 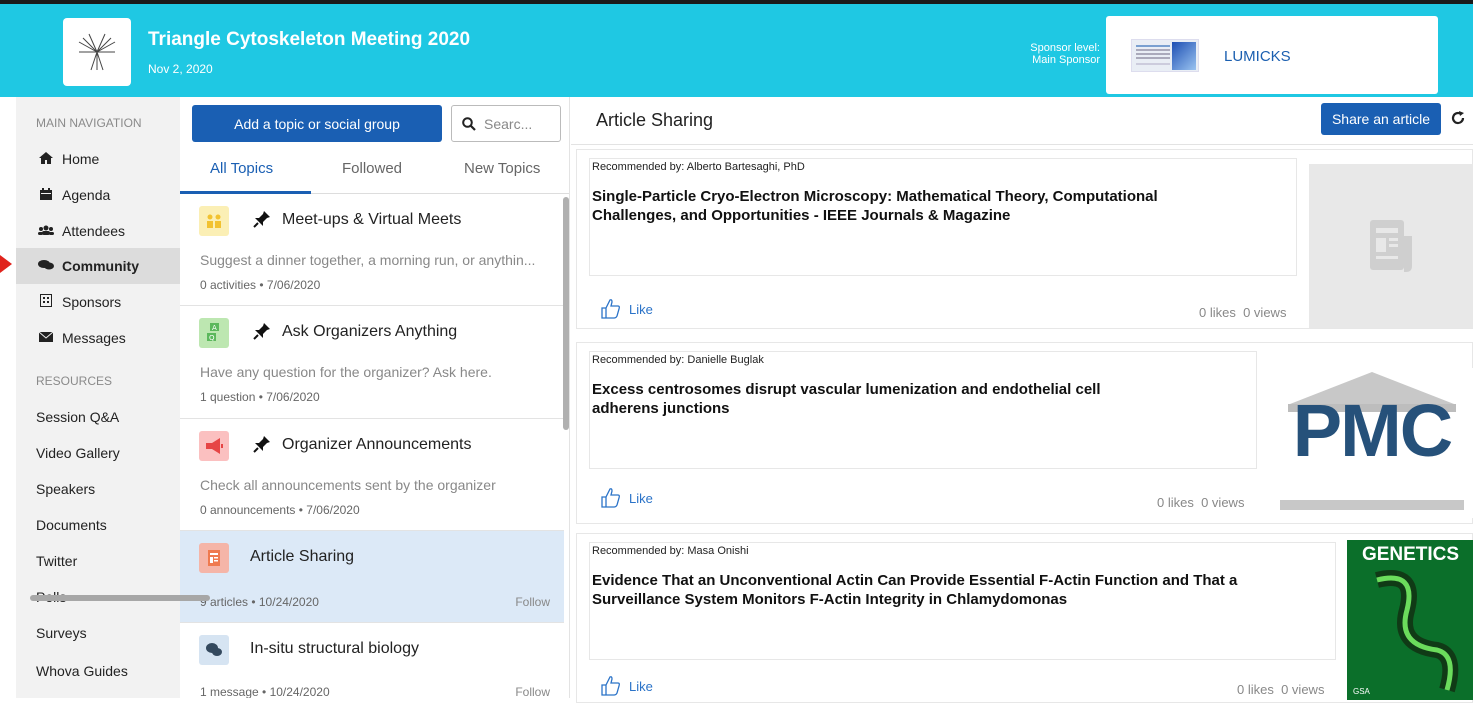 I want to click on sidebar-item-surveys: Surveys, so click(x=61, y=633).